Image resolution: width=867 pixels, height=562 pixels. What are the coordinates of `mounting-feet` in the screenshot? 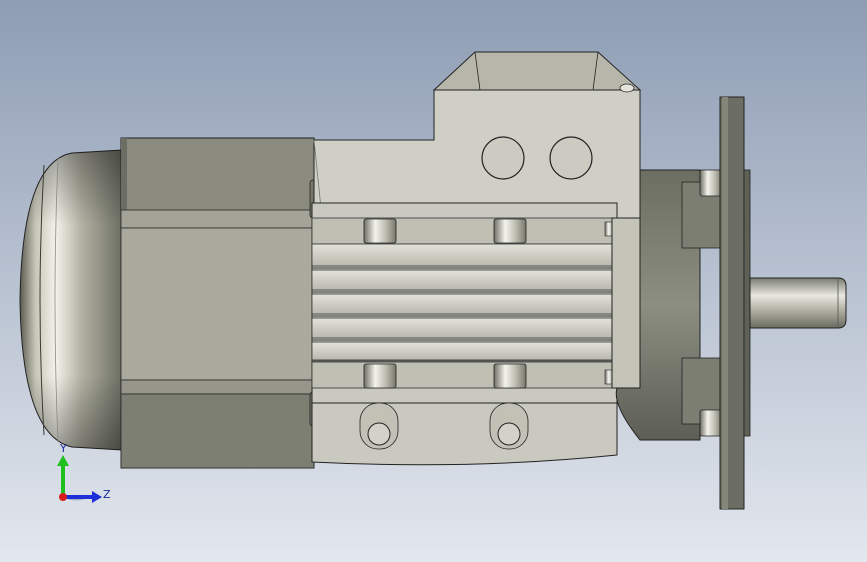 It's located at (464, 434).